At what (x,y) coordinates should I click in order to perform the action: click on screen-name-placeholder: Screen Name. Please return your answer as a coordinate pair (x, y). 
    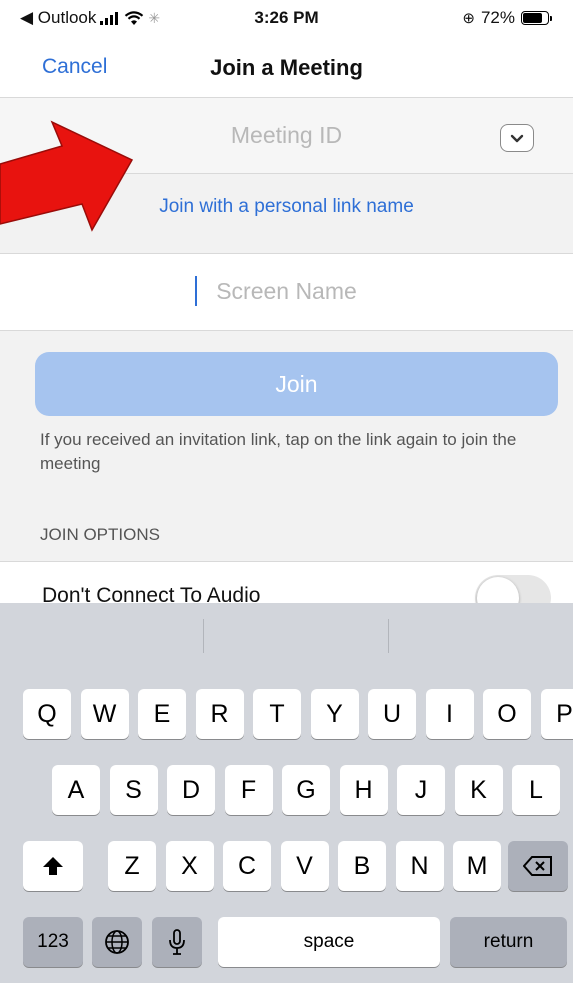
    Looking at the image, I should click on (286, 291).